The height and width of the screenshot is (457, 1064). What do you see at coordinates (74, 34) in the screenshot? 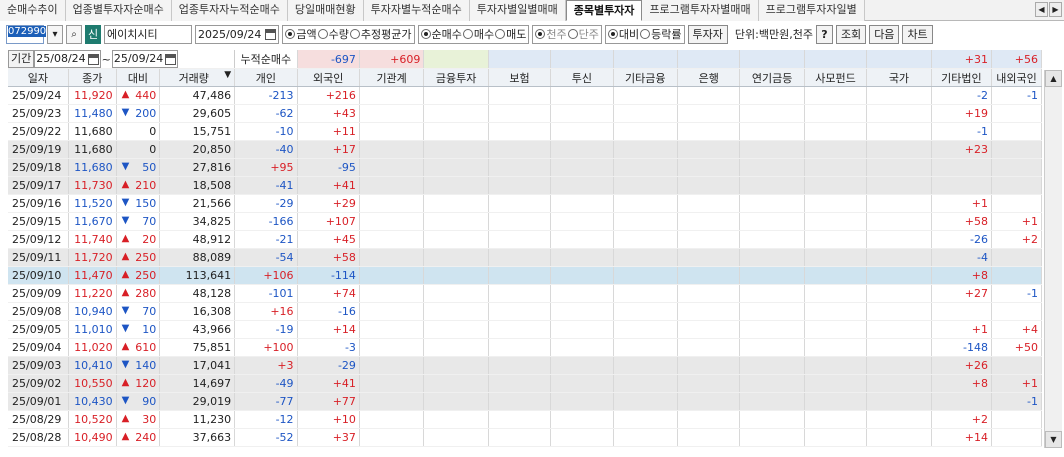
I see `search-icon: ⌕` at bounding box center [74, 34].